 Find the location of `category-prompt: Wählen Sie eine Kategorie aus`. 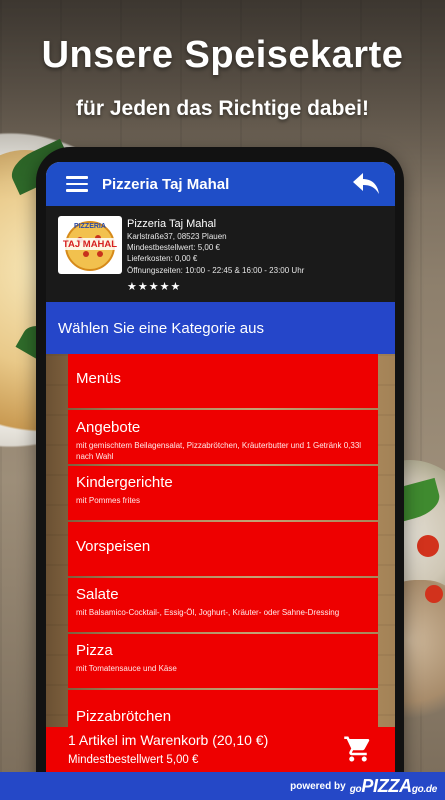

category-prompt: Wählen Sie eine Kategorie aus is located at coordinates (220, 328).